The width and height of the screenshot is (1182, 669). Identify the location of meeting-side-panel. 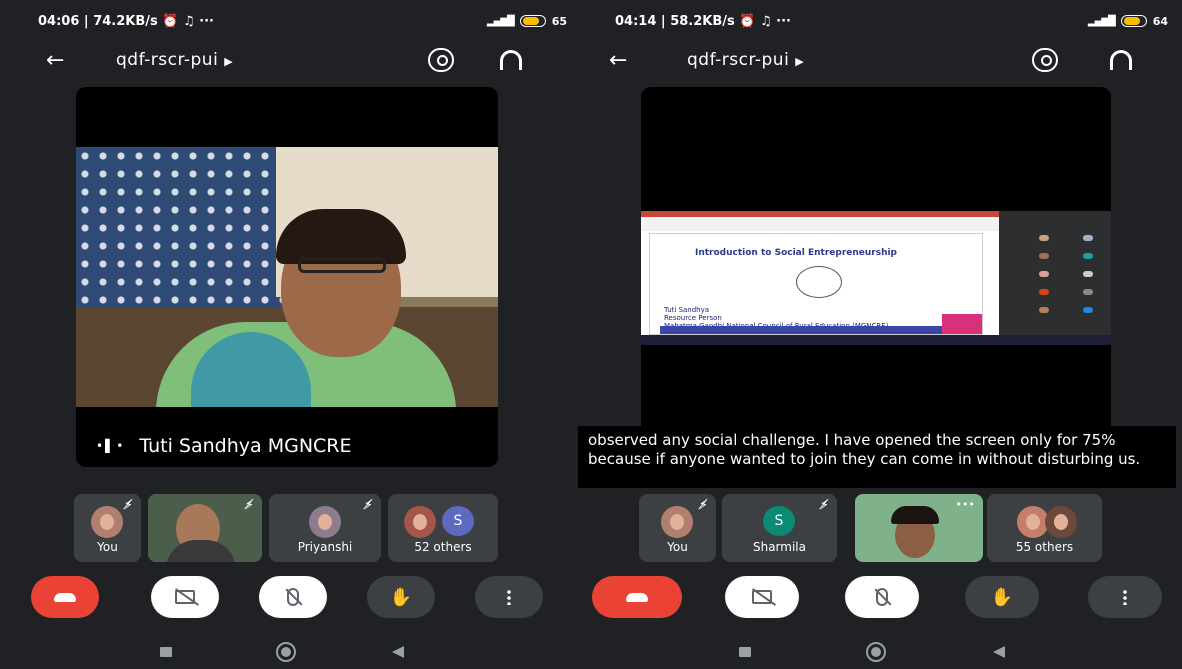
(1055, 273).